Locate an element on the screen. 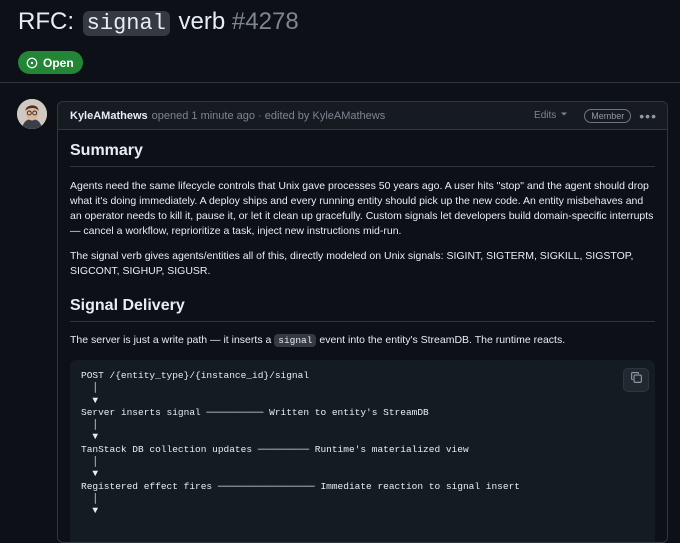  heading-signal-delivery: Signal Delivery is located at coordinates (362, 309).